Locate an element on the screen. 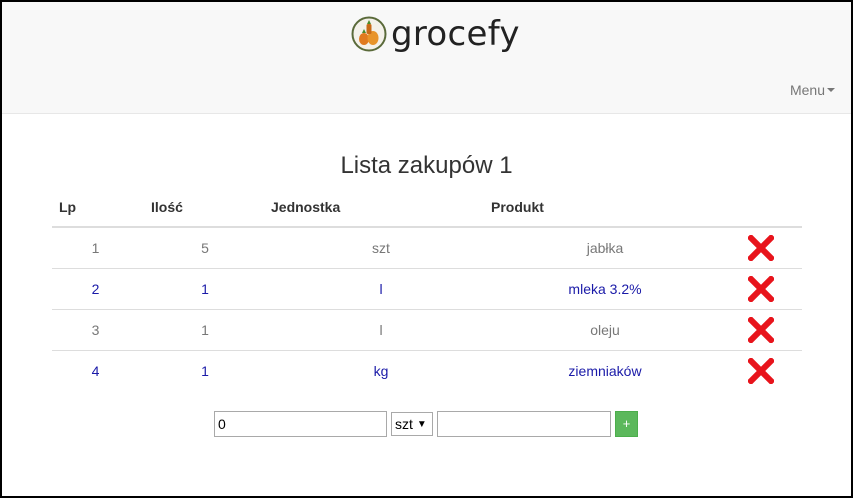 This screenshot has width=853, height=498. unit-select: szt ▼ is located at coordinates (412, 424).